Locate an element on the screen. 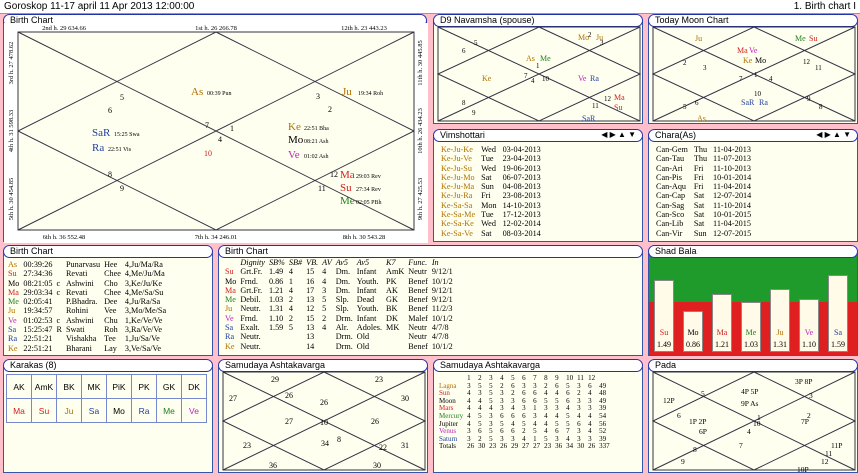  bindu-total: 26 is located at coordinates (289, 395).